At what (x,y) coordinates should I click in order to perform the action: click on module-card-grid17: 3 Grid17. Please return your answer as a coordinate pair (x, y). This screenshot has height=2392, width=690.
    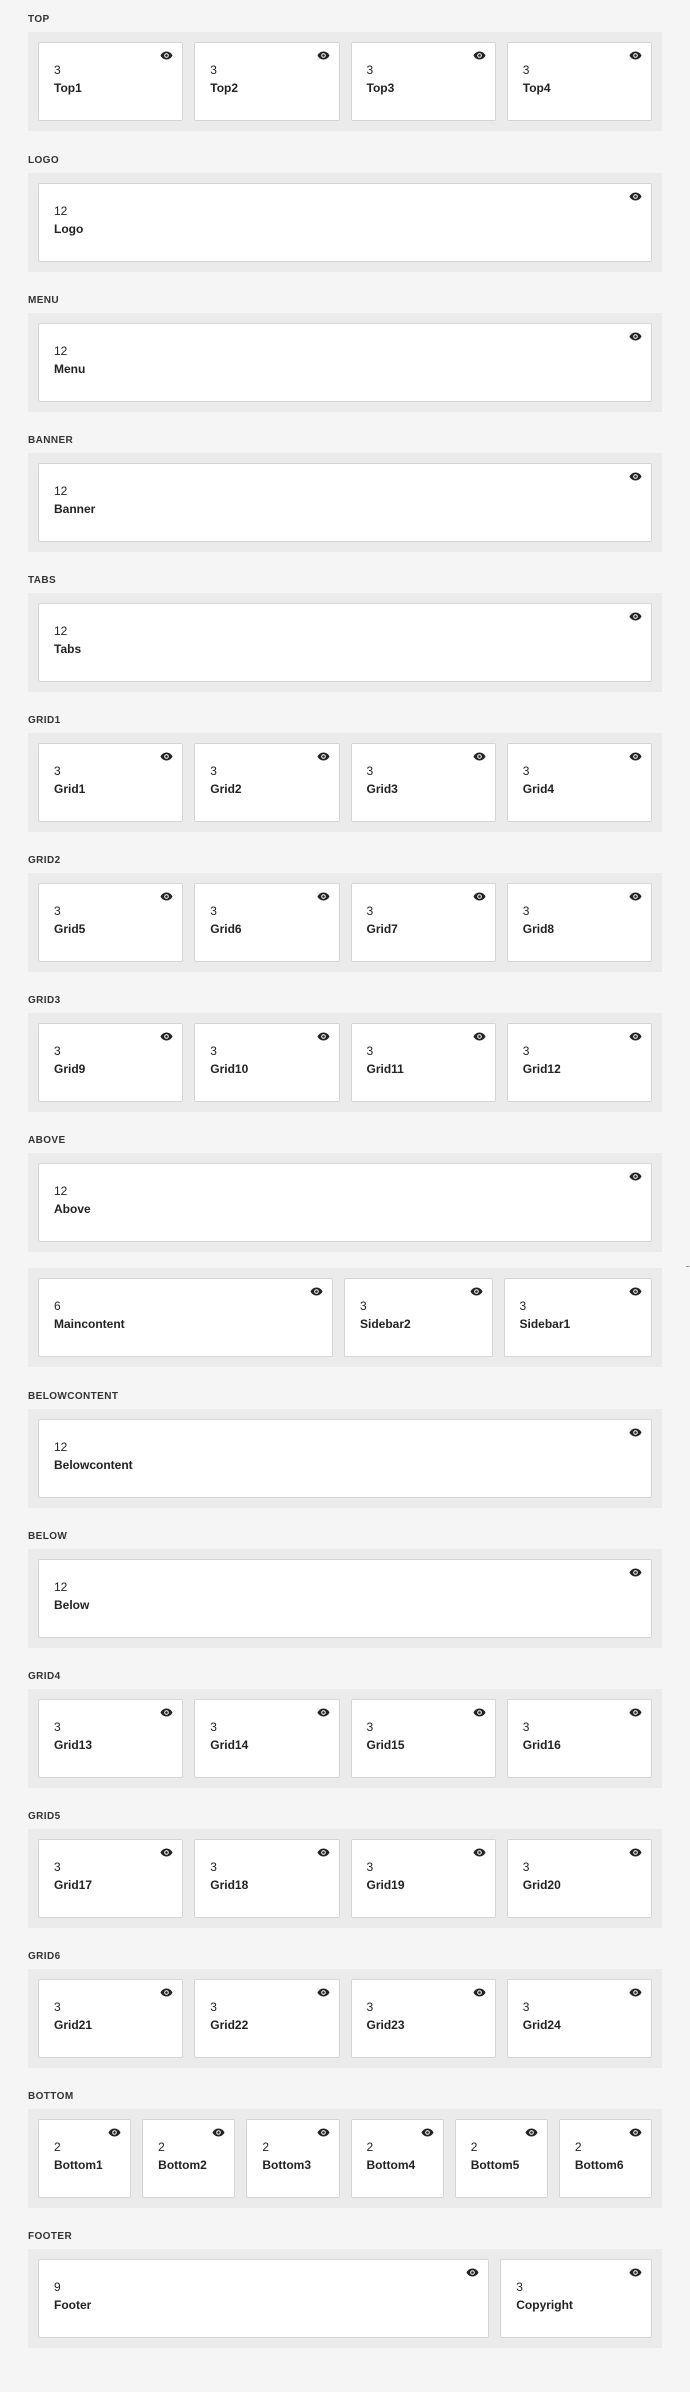
    Looking at the image, I should click on (111, 1878).